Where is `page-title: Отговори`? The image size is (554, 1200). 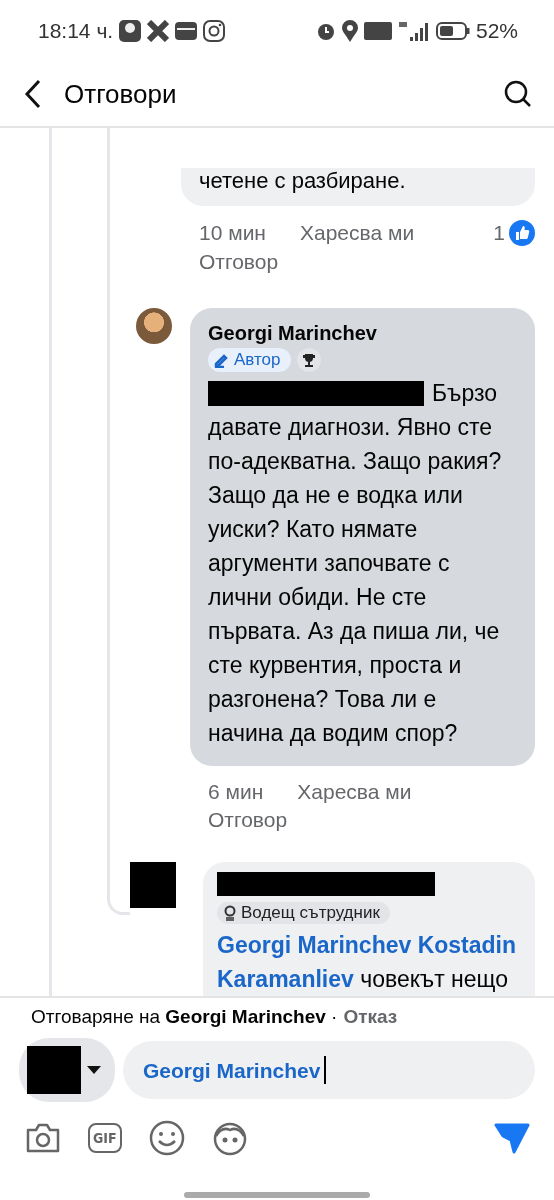 page-title: Отговори is located at coordinates (121, 94).